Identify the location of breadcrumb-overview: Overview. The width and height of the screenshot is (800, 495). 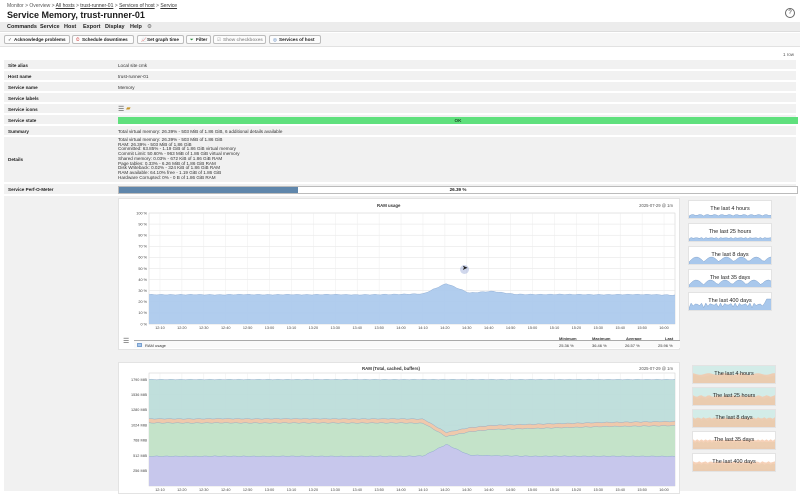
(39, 6).